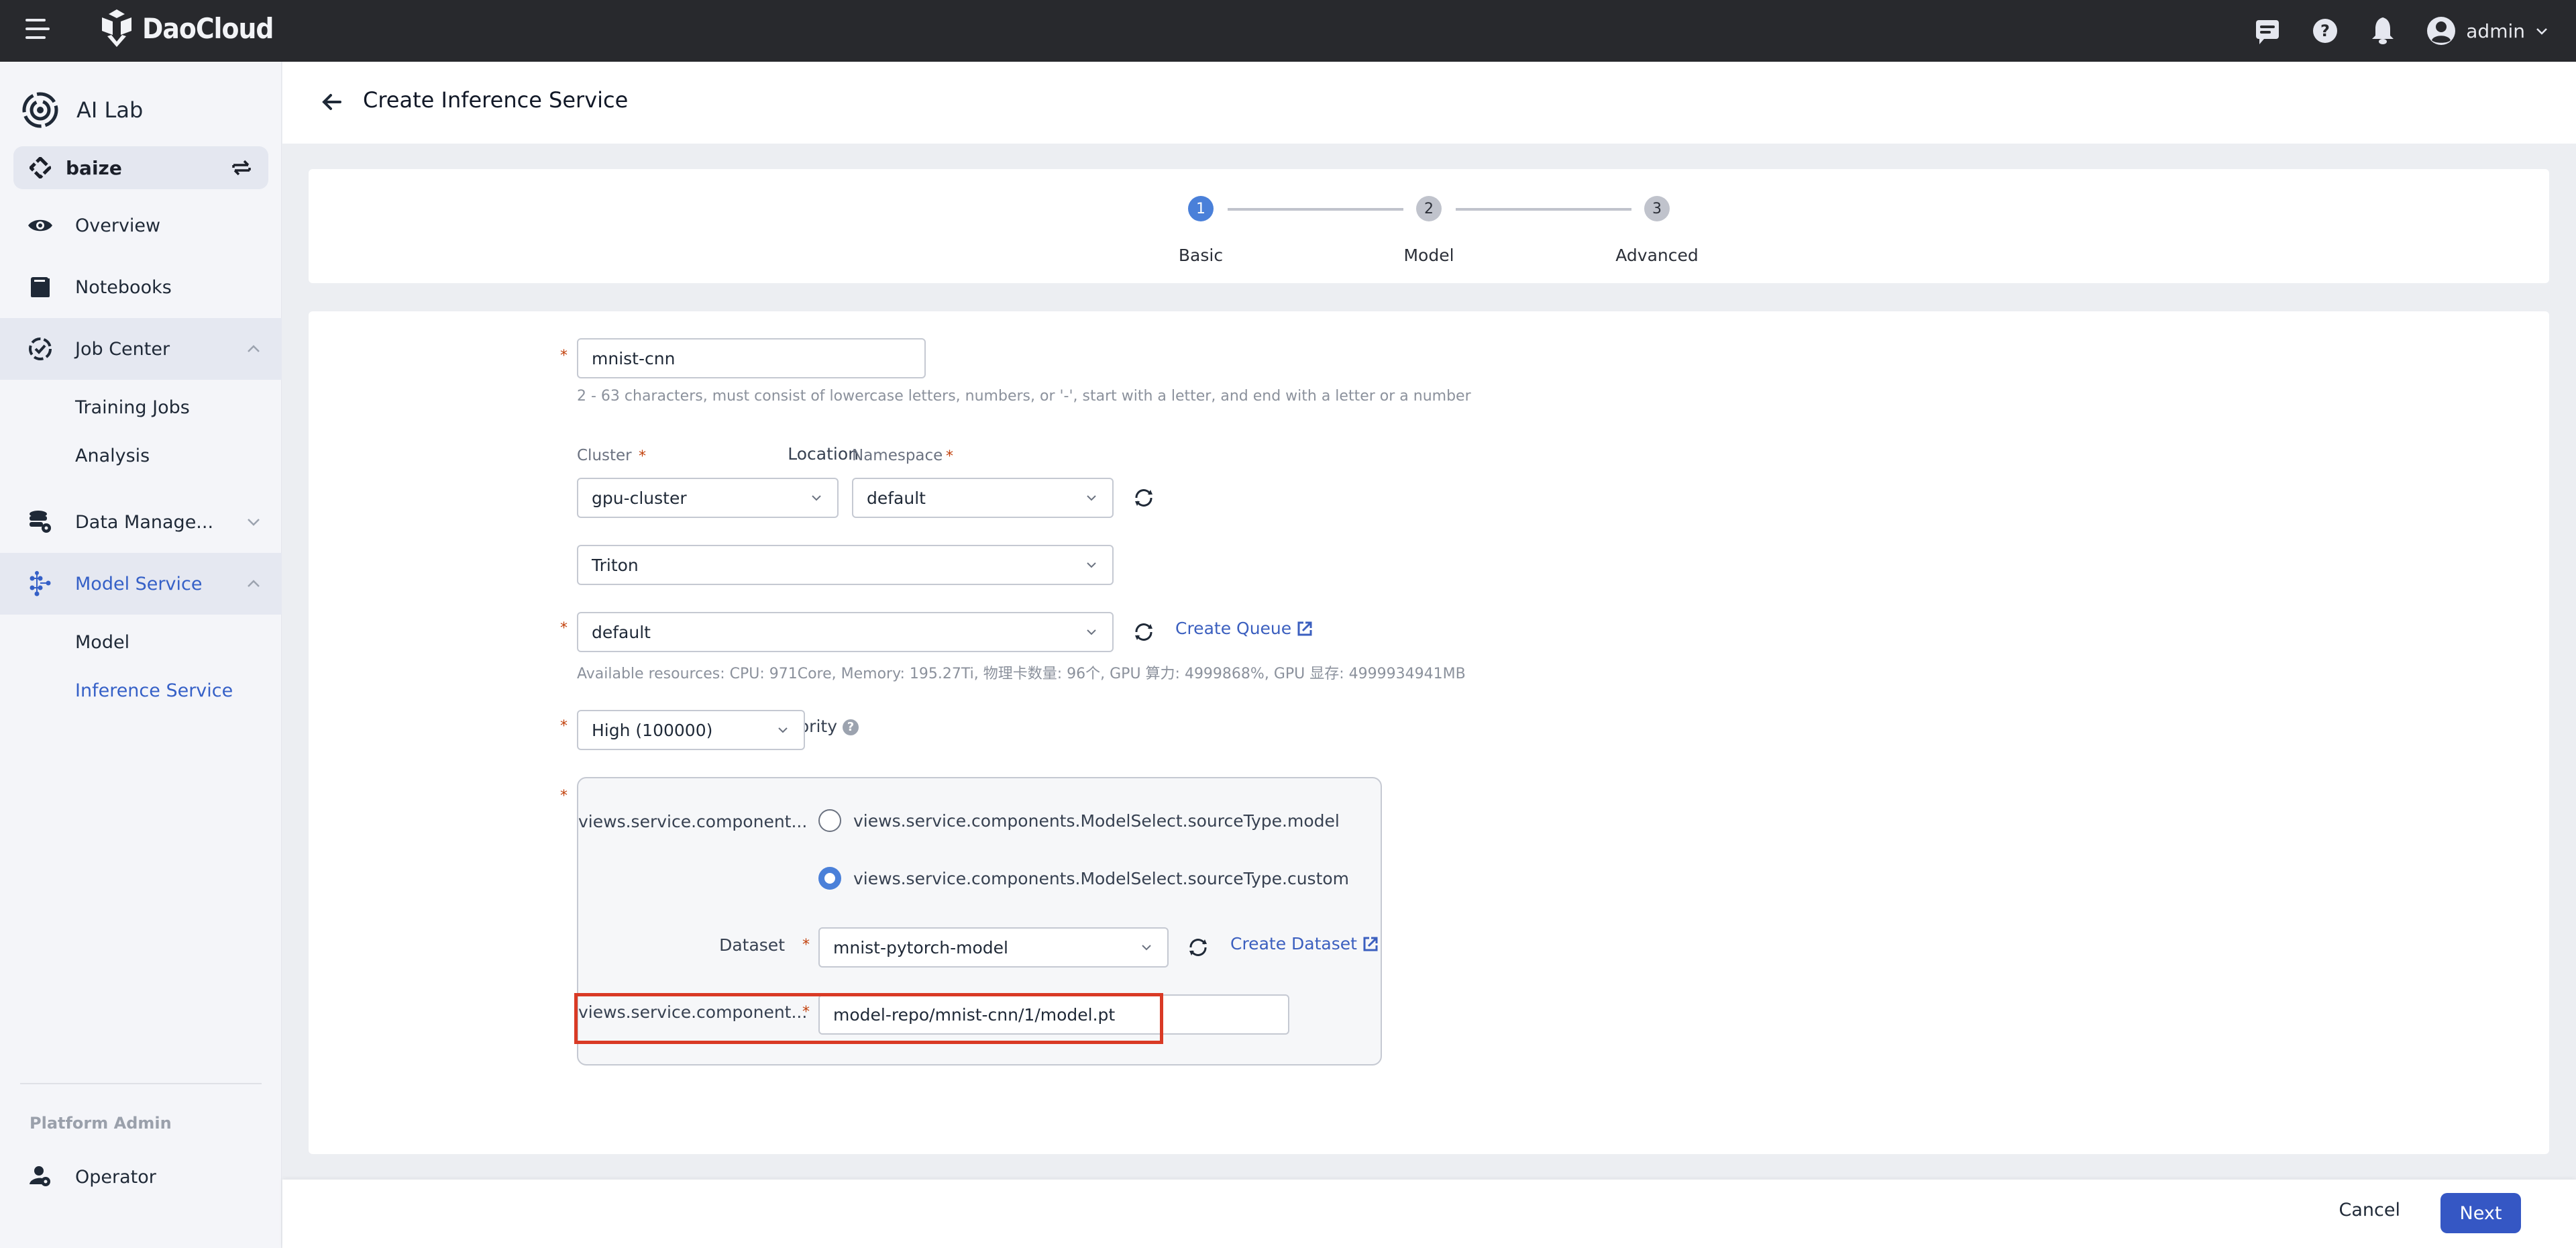 The image size is (2576, 1248). What do you see at coordinates (1233, 629) in the screenshot?
I see `create-queue-text: Create Queue` at bounding box center [1233, 629].